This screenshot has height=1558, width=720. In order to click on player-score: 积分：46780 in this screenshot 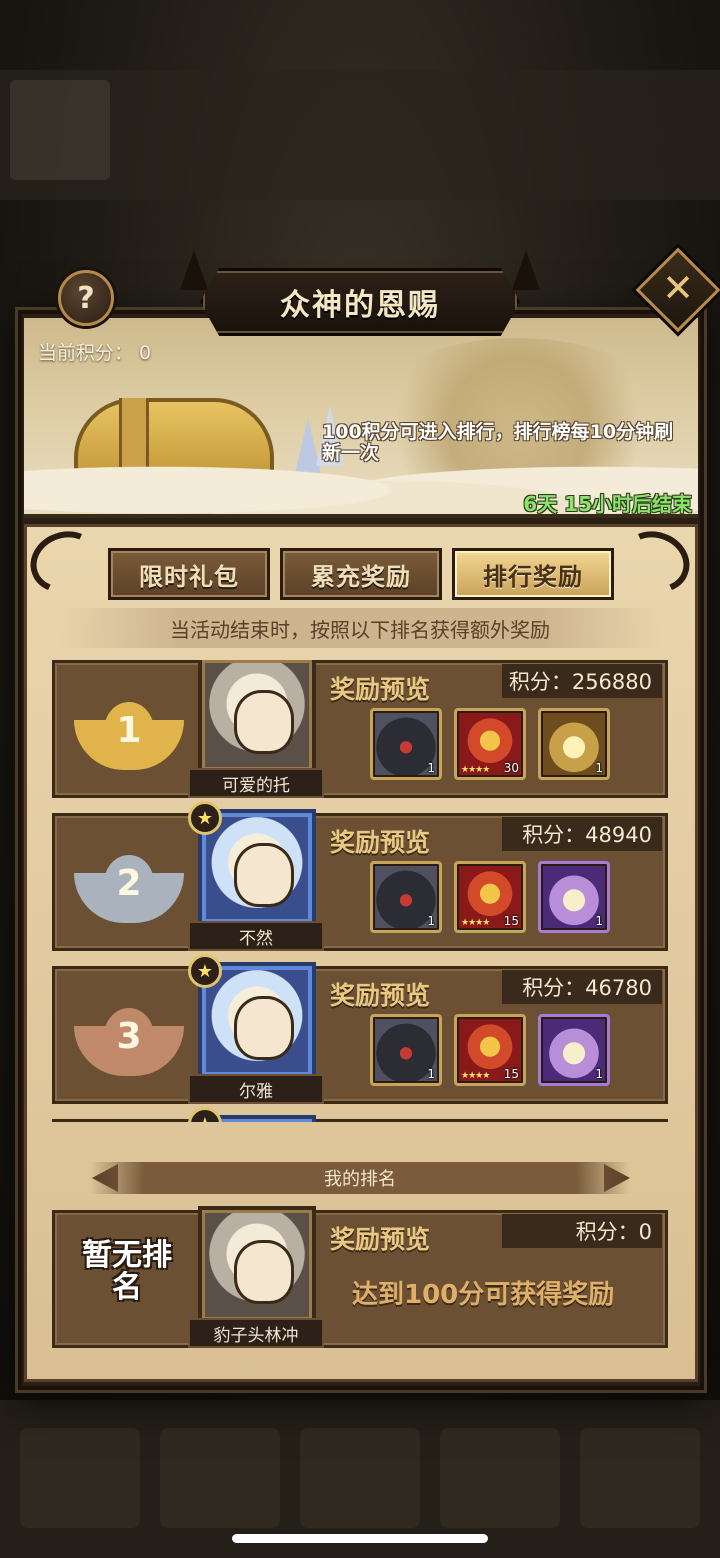, I will do `click(582, 987)`.